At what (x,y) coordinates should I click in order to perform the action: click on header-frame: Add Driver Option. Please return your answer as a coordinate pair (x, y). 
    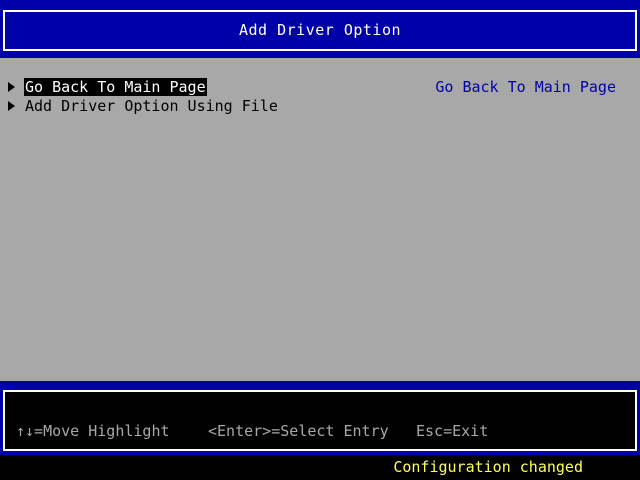
    Looking at the image, I should click on (320, 30).